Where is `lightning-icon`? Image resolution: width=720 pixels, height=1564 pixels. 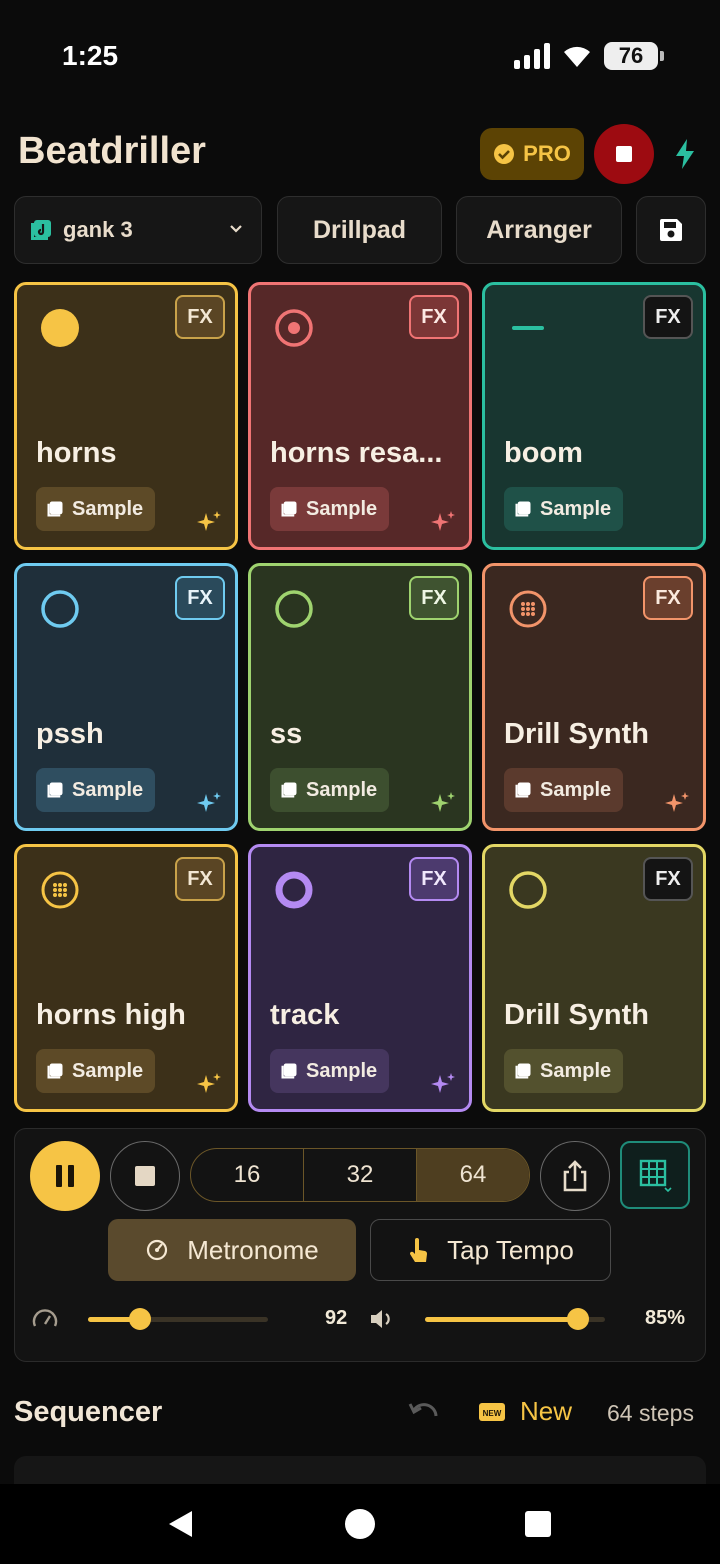
lightning-icon is located at coordinates (685, 154).